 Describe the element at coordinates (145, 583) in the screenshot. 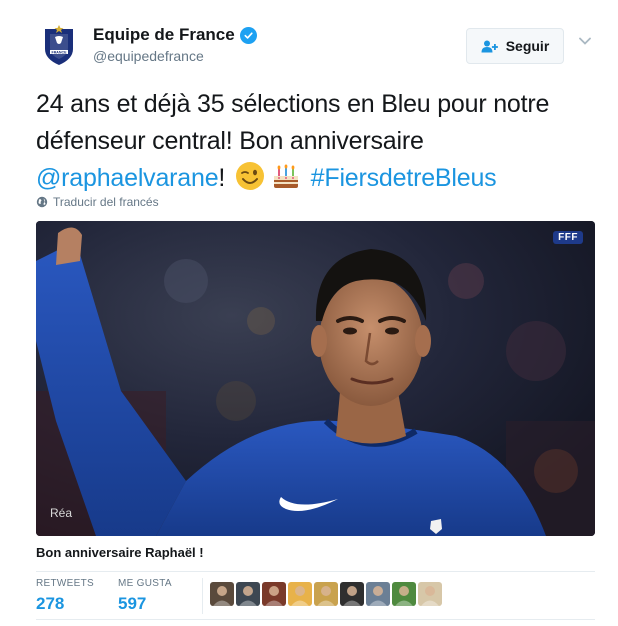

I see `likes-label: ME GUSTA` at that location.